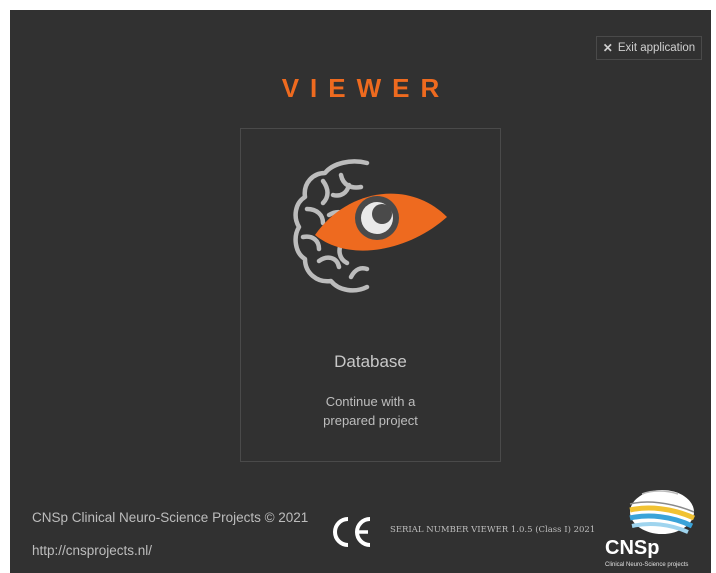  I want to click on exit-application-button: ✕ Exit application, so click(649, 48).